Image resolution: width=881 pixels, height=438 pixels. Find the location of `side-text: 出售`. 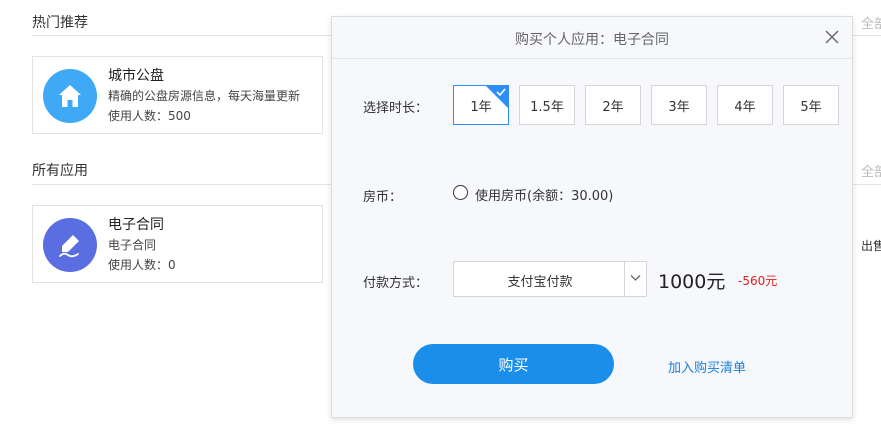

side-text: 出售 is located at coordinates (871, 246).